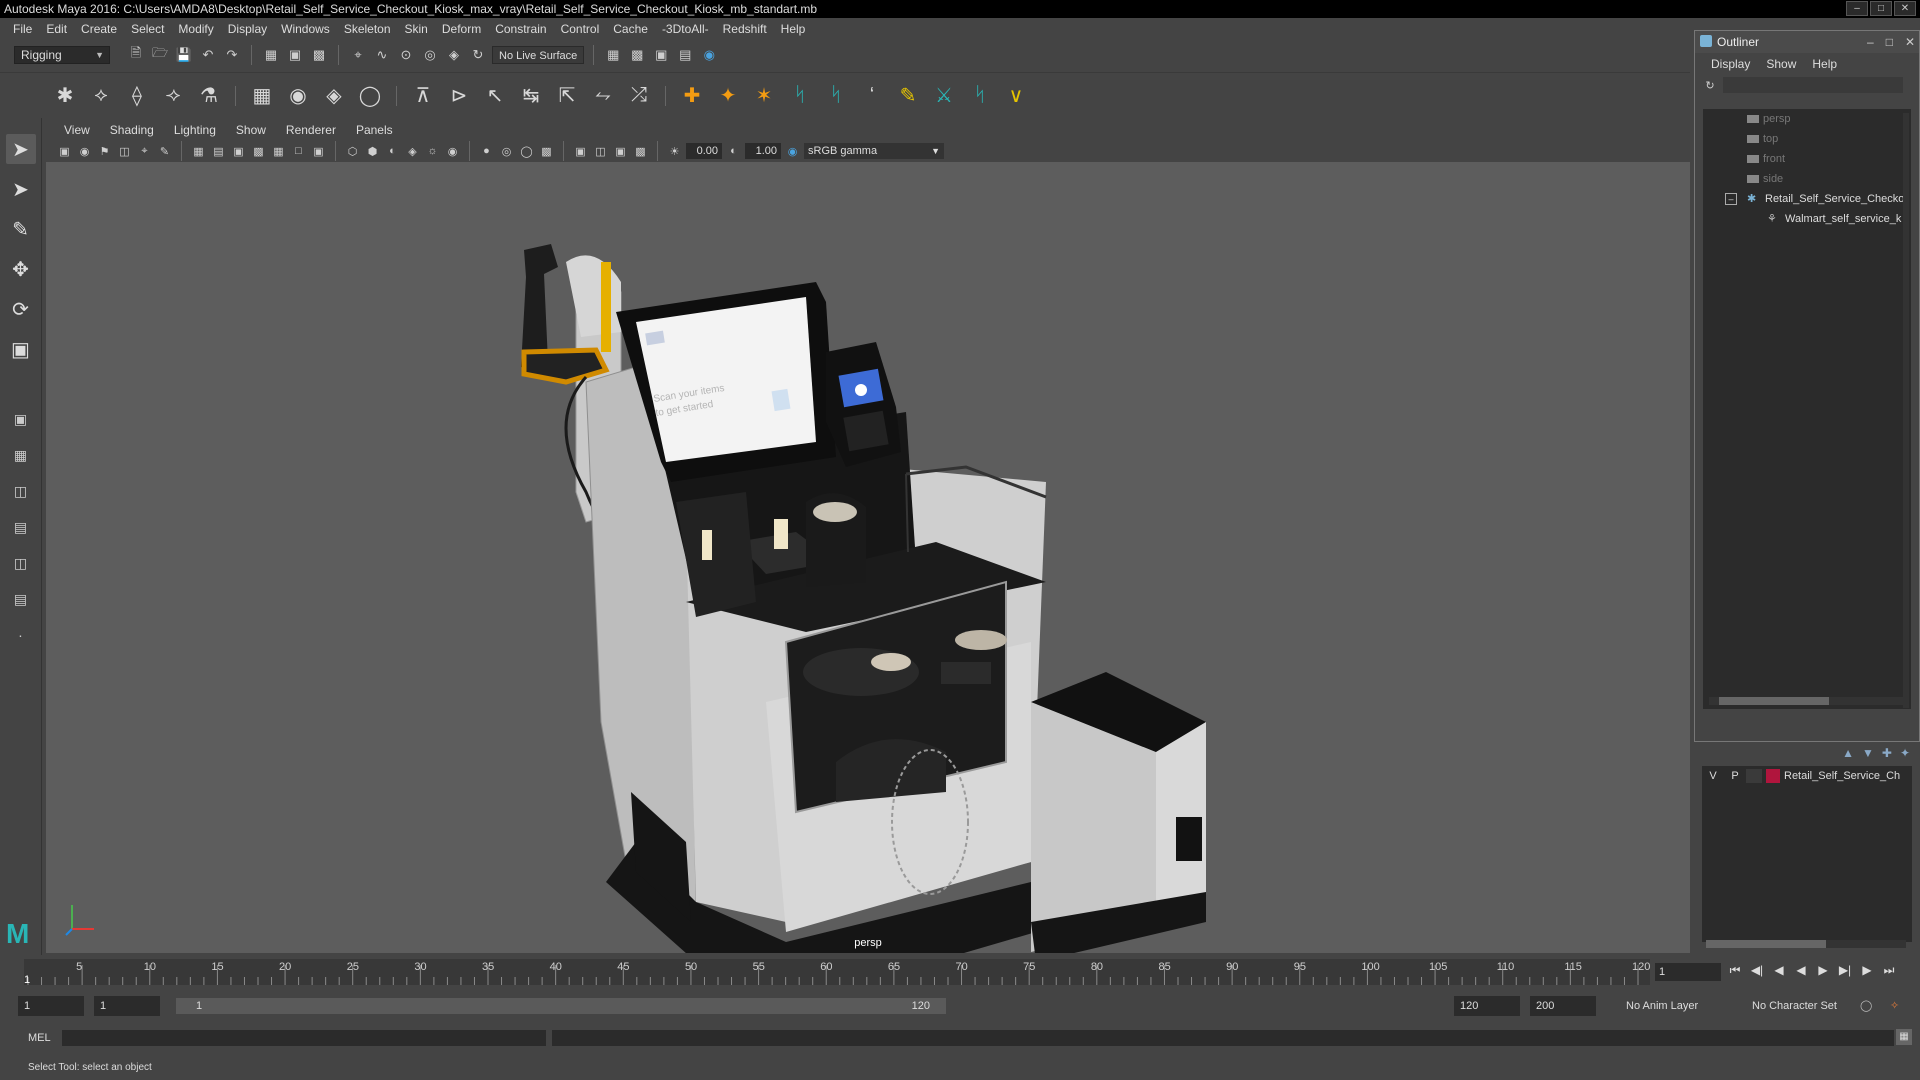 The image size is (1920, 1080). Describe the element at coordinates (1889, 970) in the screenshot. I see `go-to-end-icon: ⏭` at that location.